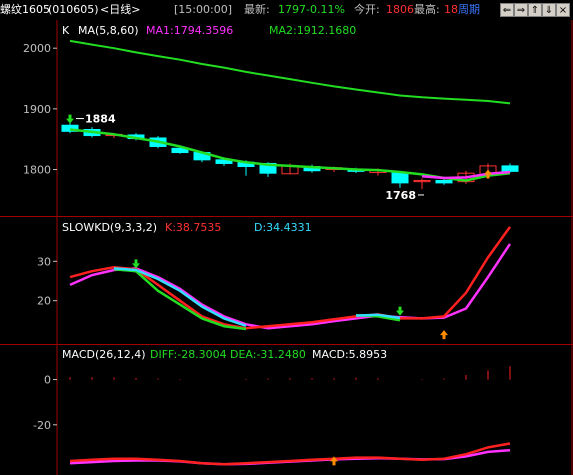 This screenshot has height=475, width=573. Describe the element at coordinates (400, 9) in the screenshot. I see `open-value: 1806` at that location.